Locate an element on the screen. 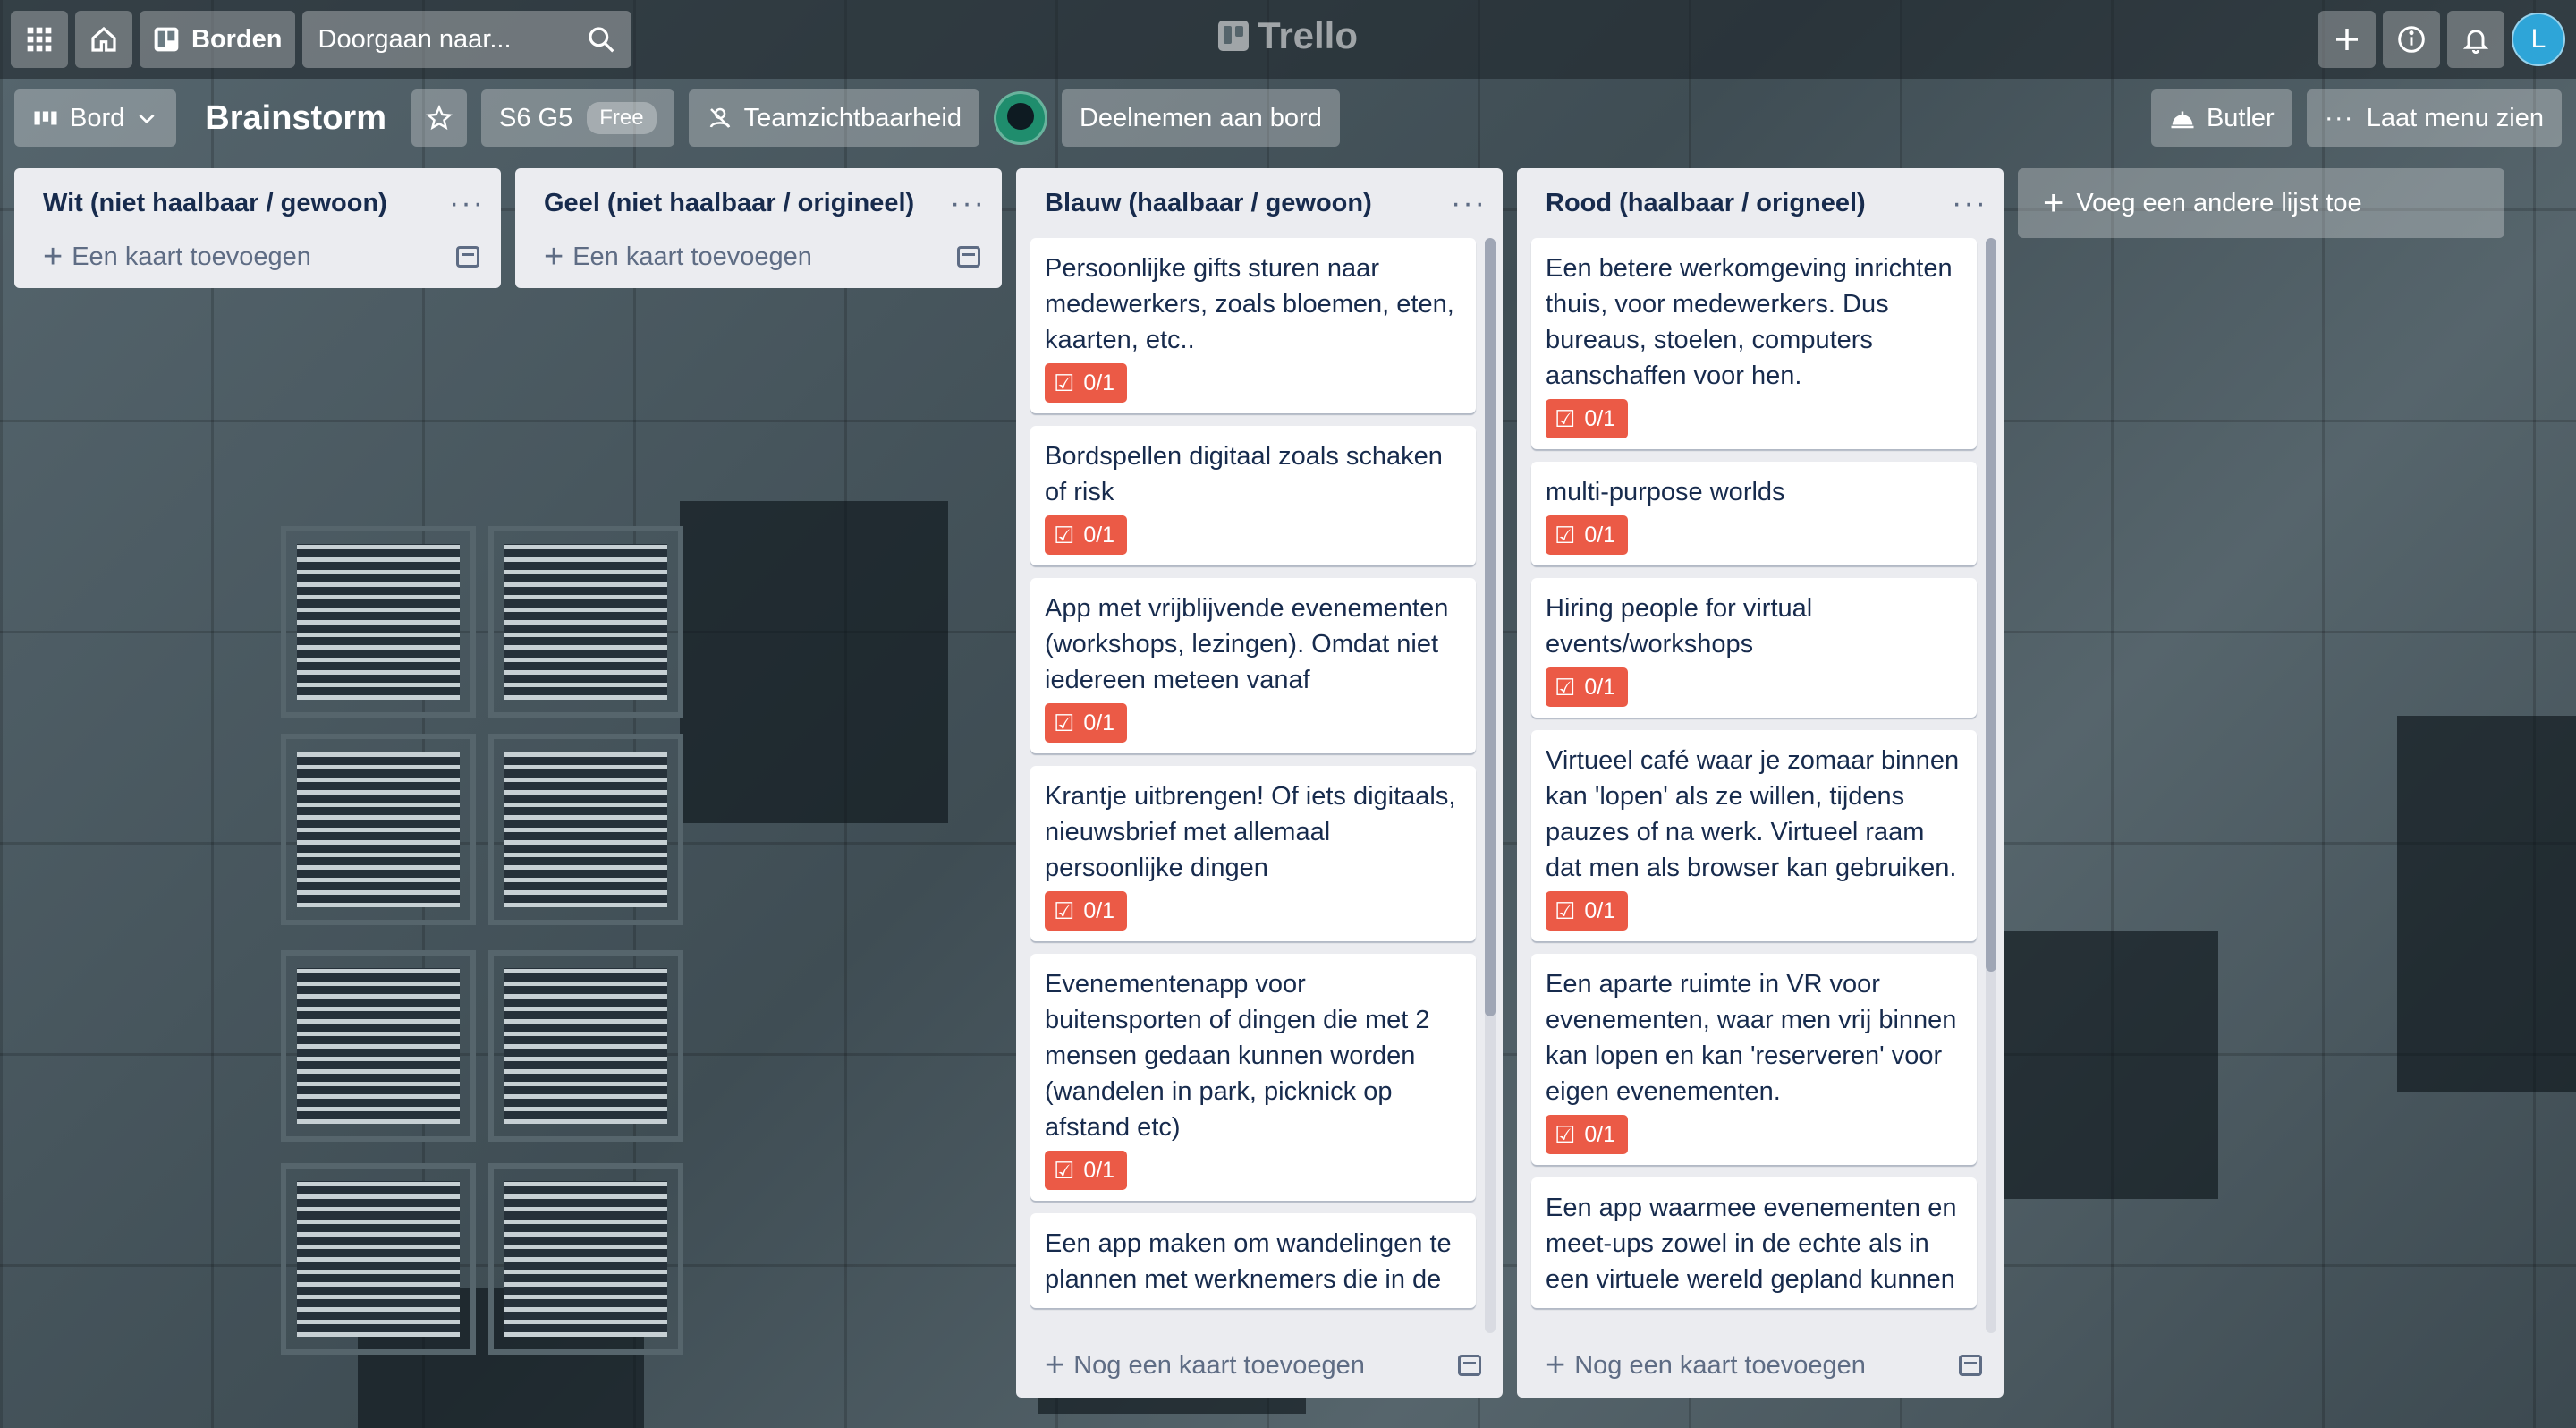 This screenshot has height=1428, width=2576. add-card-label: Een kaart toevoegen is located at coordinates (191, 256).